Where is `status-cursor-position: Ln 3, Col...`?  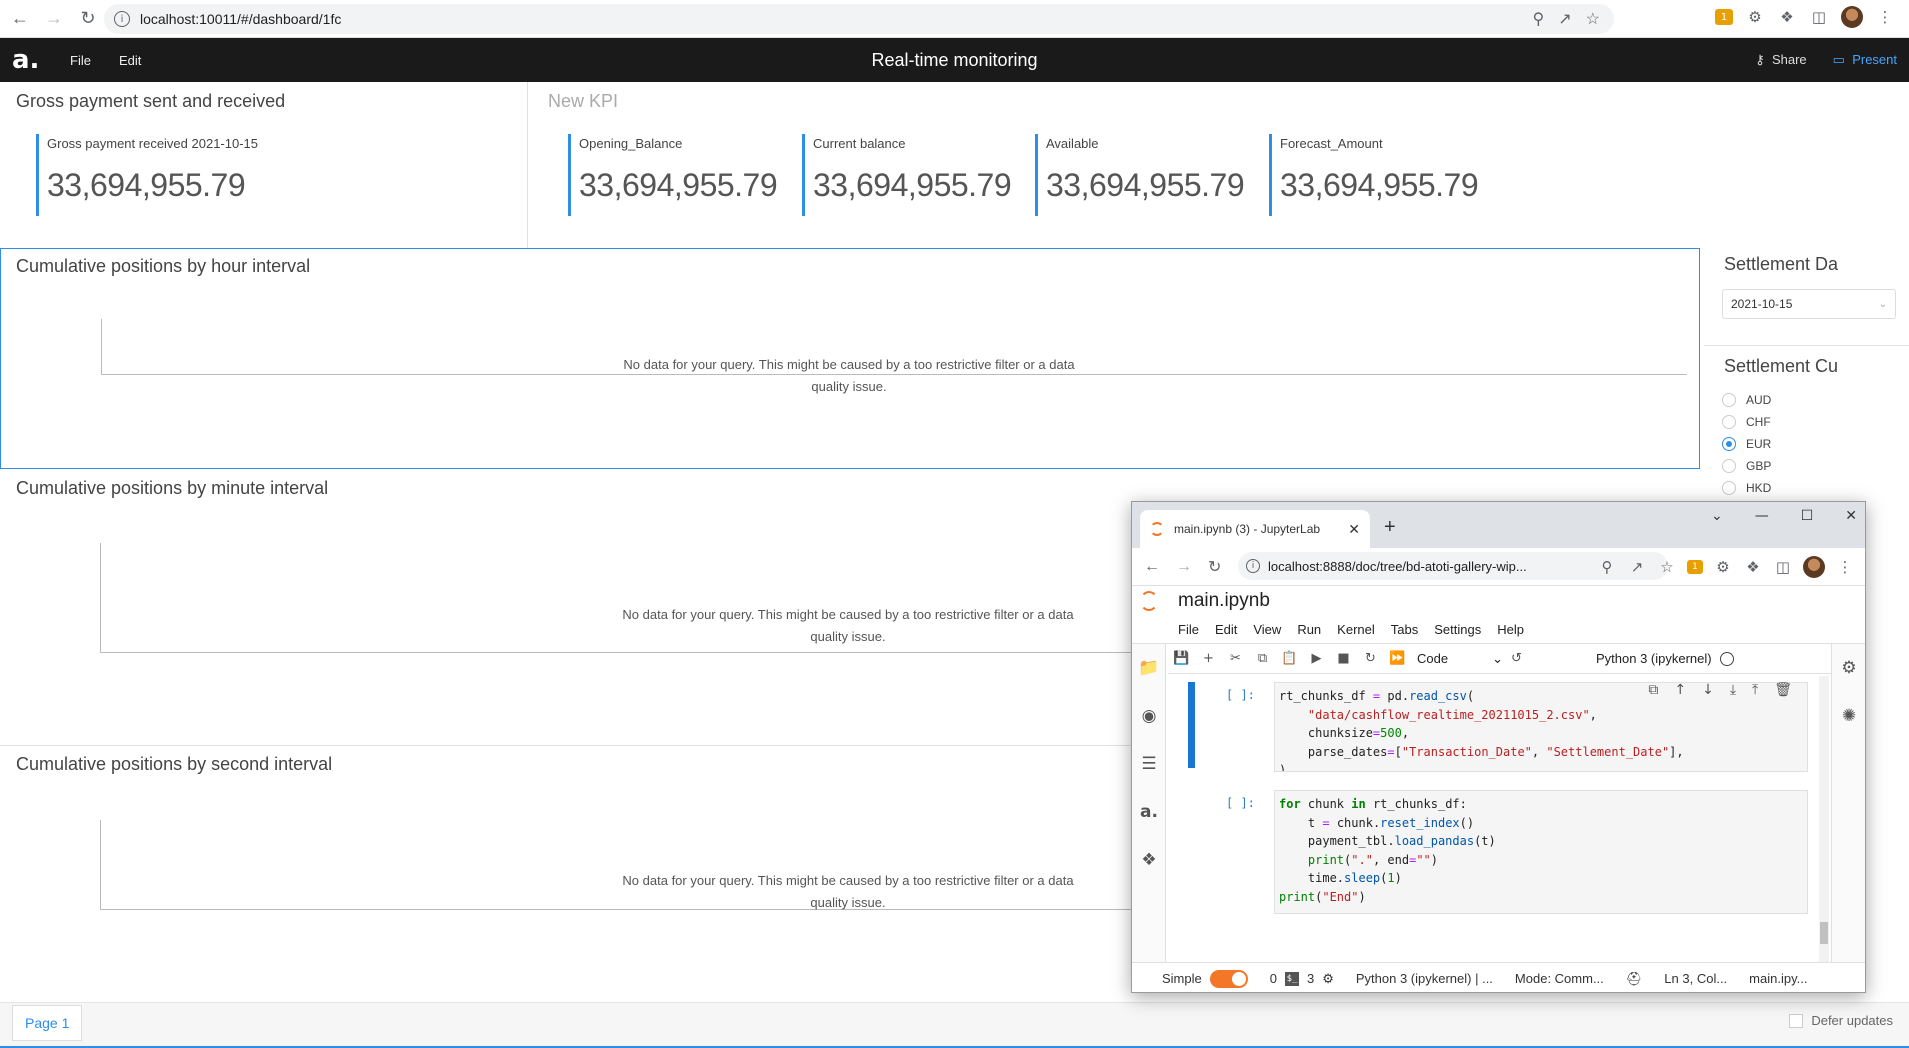
status-cursor-position: Ln 3, Col... is located at coordinates (1695, 978).